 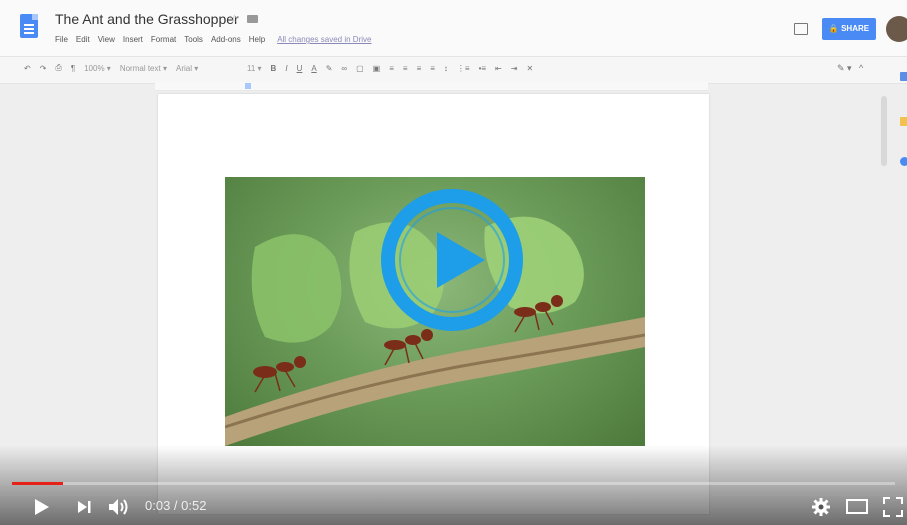 What do you see at coordinates (252, 19) in the screenshot?
I see `folder-icon` at bounding box center [252, 19].